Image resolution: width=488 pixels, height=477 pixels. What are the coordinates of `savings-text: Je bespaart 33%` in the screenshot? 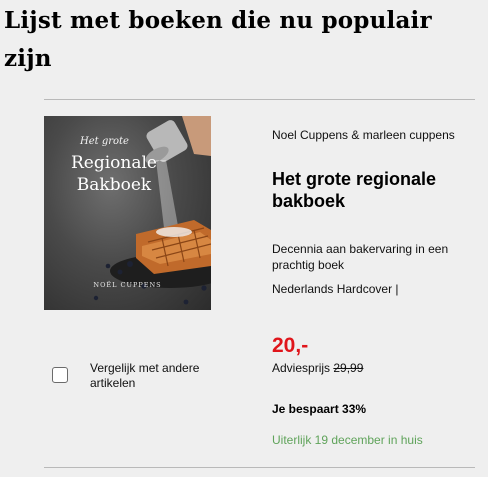 It's located at (319, 409).